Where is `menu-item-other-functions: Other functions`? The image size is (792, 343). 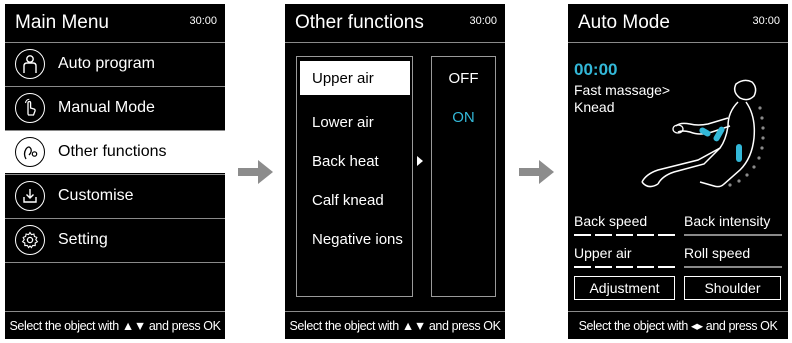 menu-item-other-functions: Other functions is located at coordinates (115, 151).